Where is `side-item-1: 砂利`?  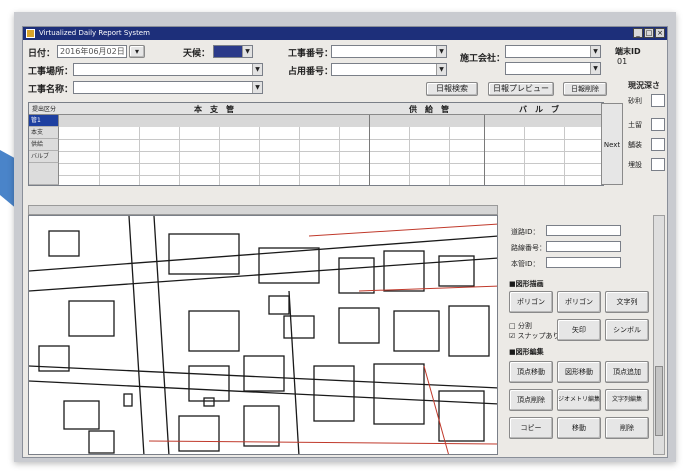
side-item-1: 砂利 is located at coordinates (635, 101).